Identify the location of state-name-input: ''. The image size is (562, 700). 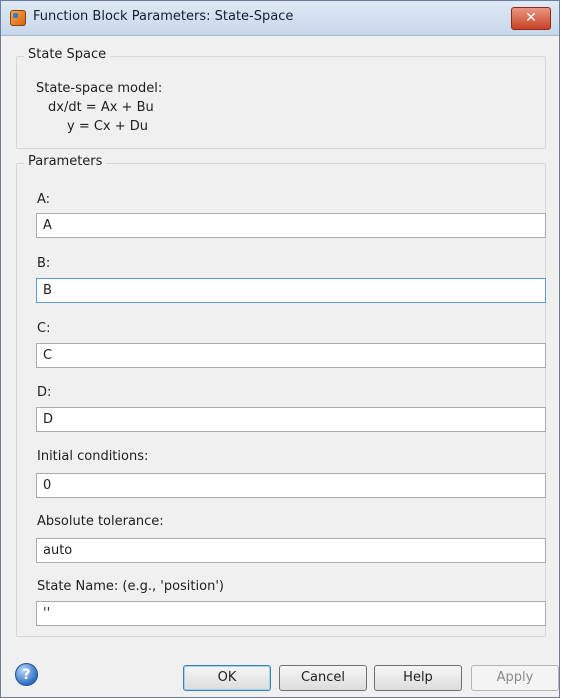
(291, 613).